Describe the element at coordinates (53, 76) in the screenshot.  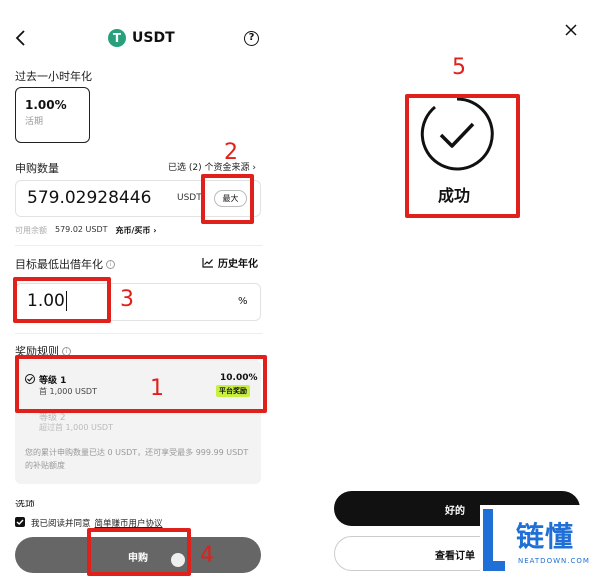
I see `apr-section-title: 过去一小时年化` at that location.